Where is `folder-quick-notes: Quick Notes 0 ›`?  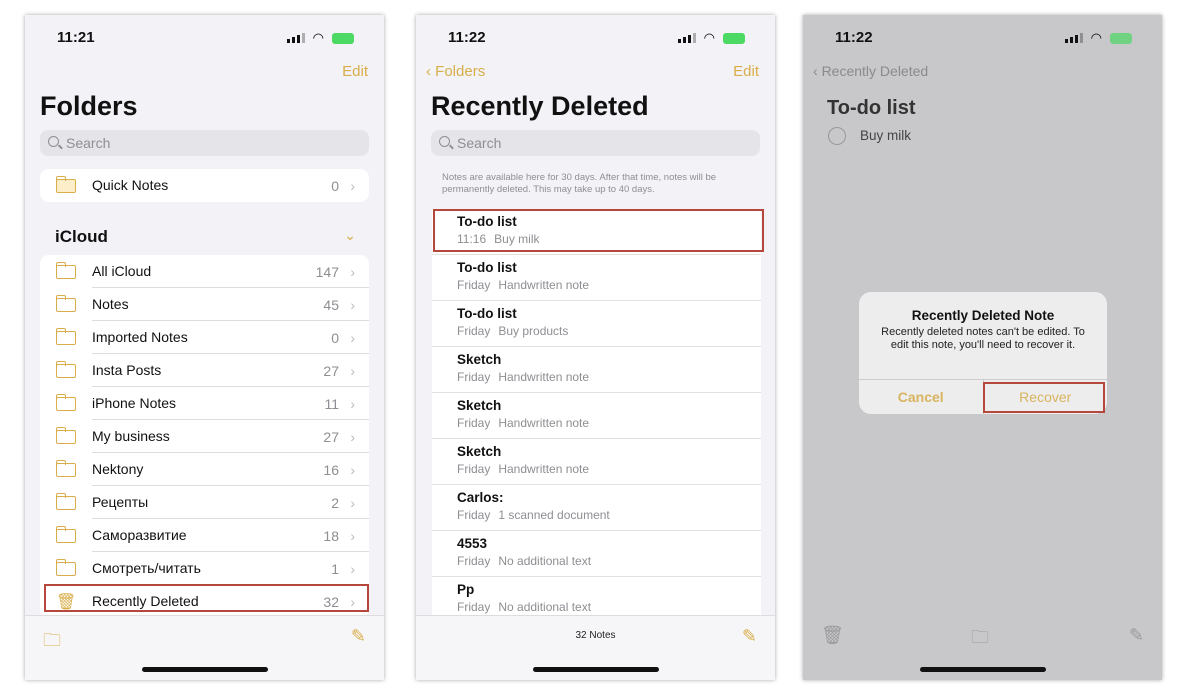 folder-quick-notes: Quick Notes 0 › is located at coordinates (204, 185).